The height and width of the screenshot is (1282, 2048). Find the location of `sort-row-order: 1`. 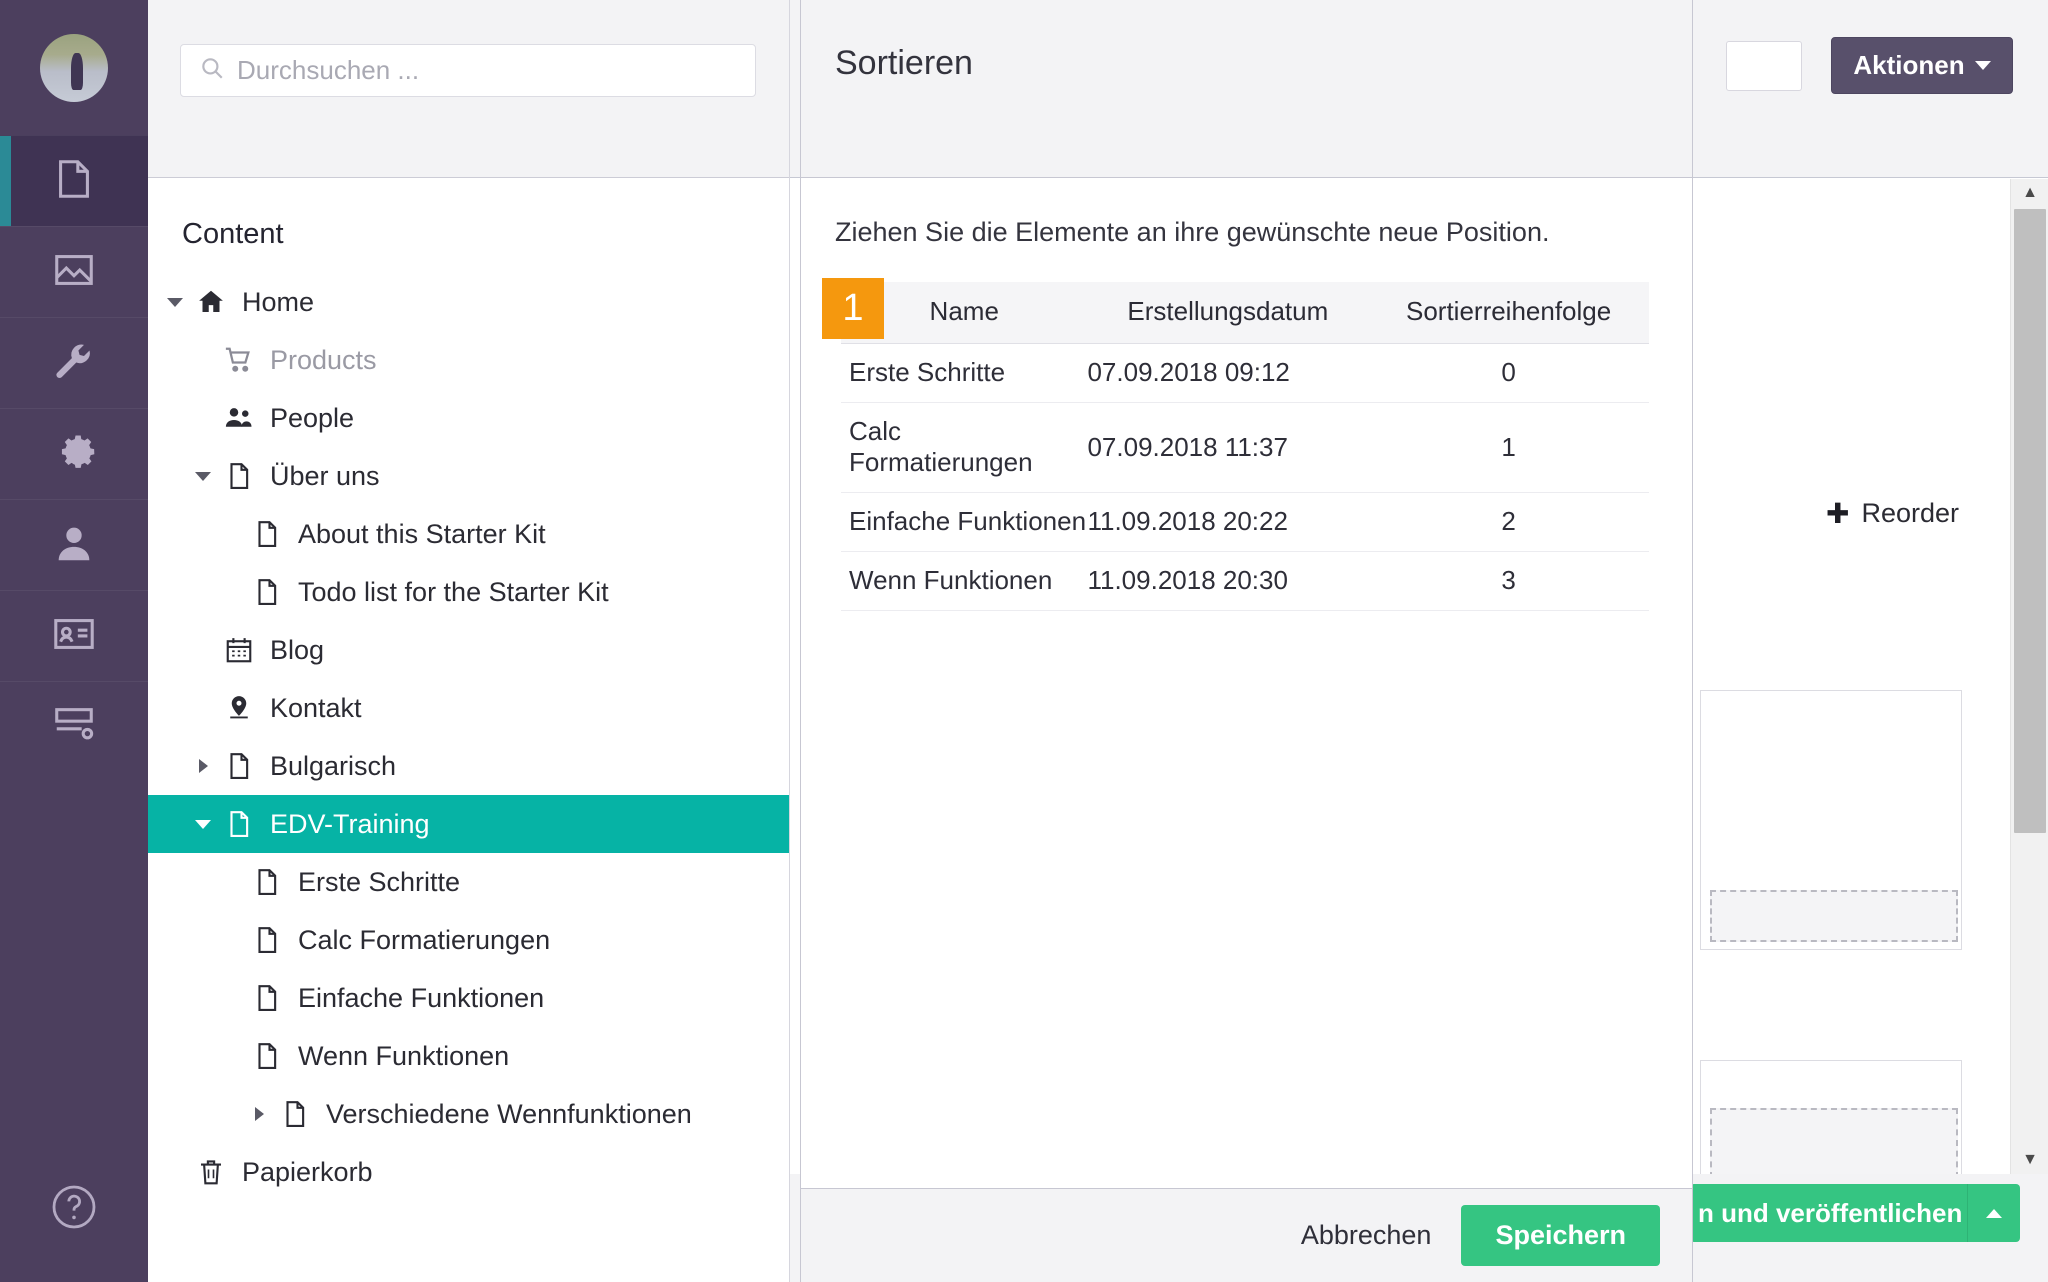

sort-row-order: 1 is located at coordinates (1508, 447).